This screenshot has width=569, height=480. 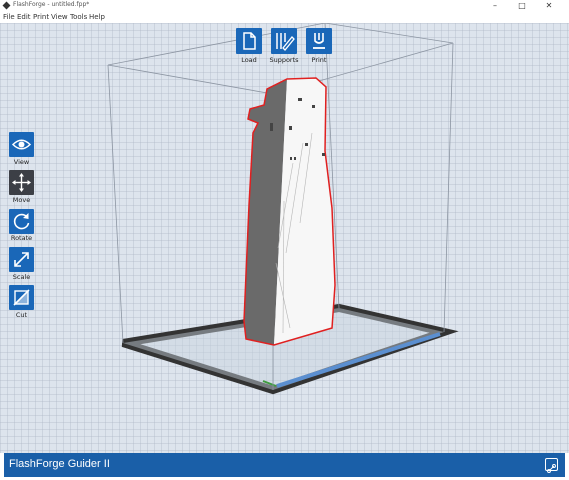 I want to click on view-button, so click(x=21, y=144).